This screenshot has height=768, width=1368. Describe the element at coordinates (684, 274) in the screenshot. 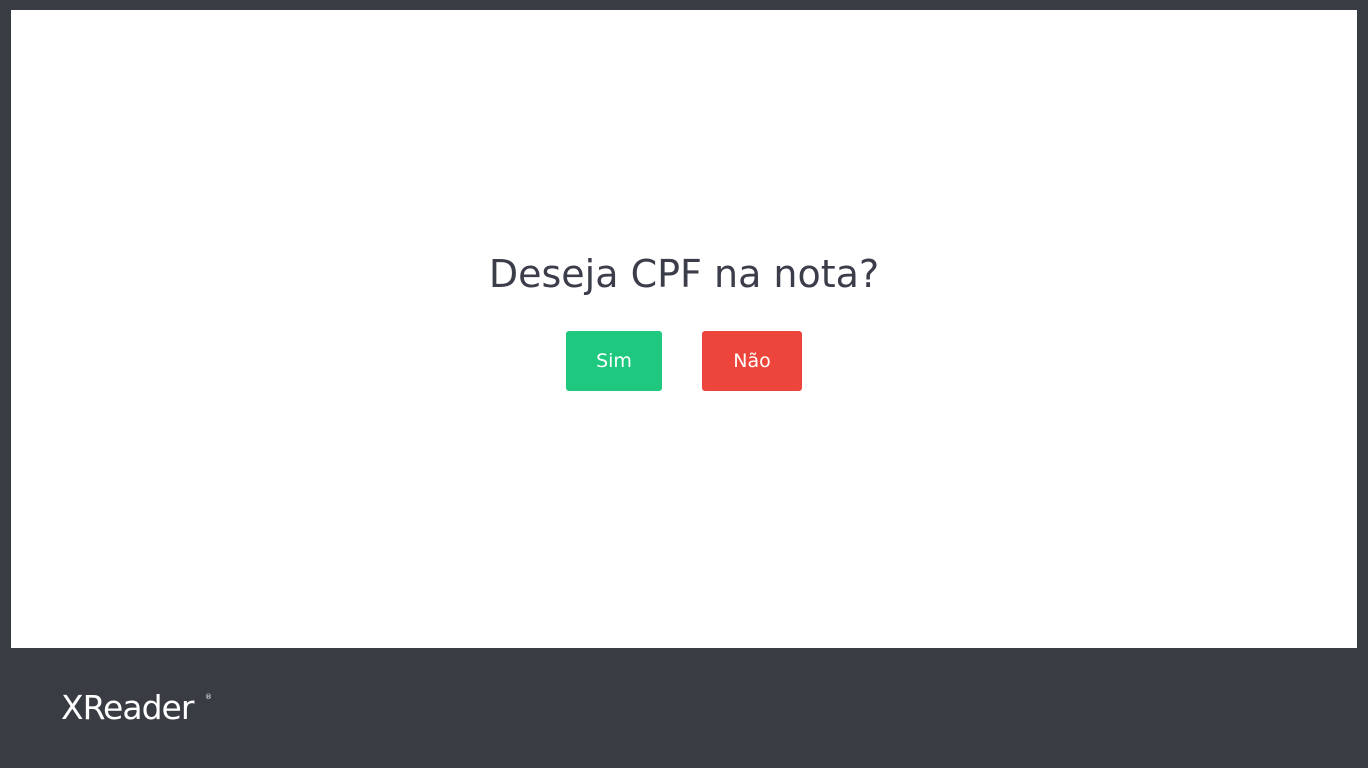

I see `question-text: Deseja CPF na nota?` at that location.